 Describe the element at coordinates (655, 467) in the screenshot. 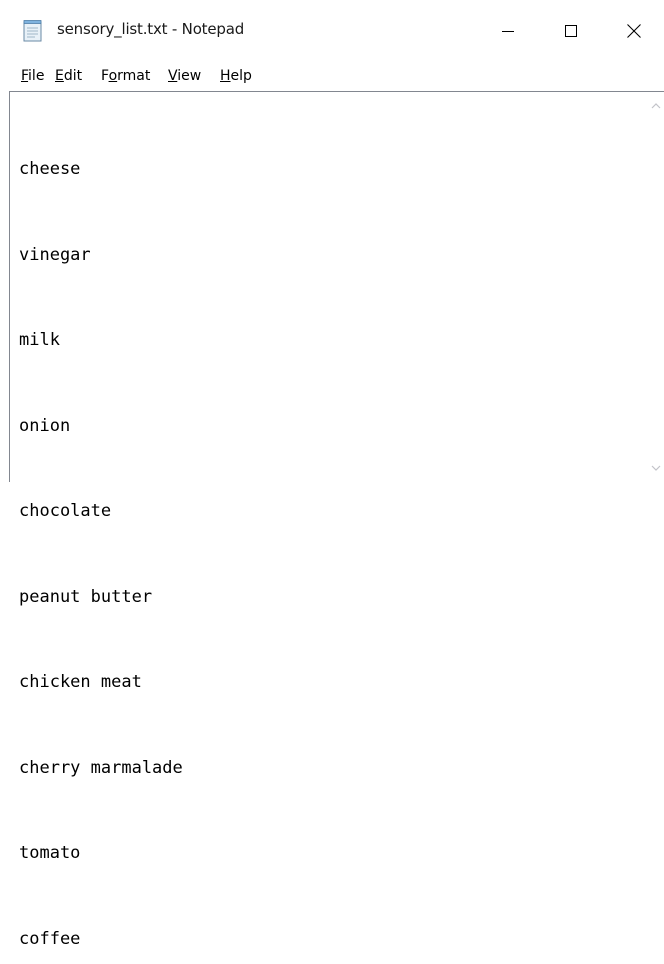

I see `scroll-down-icon` at that location.